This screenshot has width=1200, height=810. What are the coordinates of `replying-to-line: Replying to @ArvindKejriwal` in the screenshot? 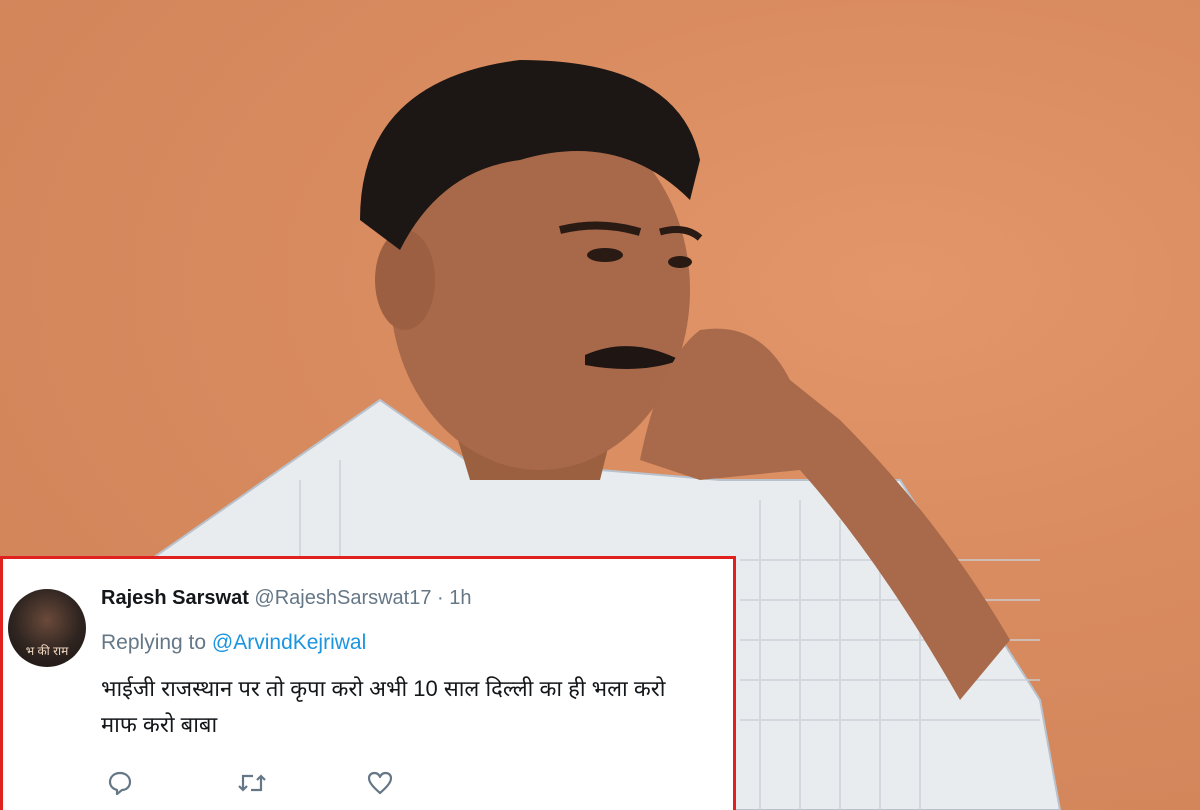 It's located at (233, 643).